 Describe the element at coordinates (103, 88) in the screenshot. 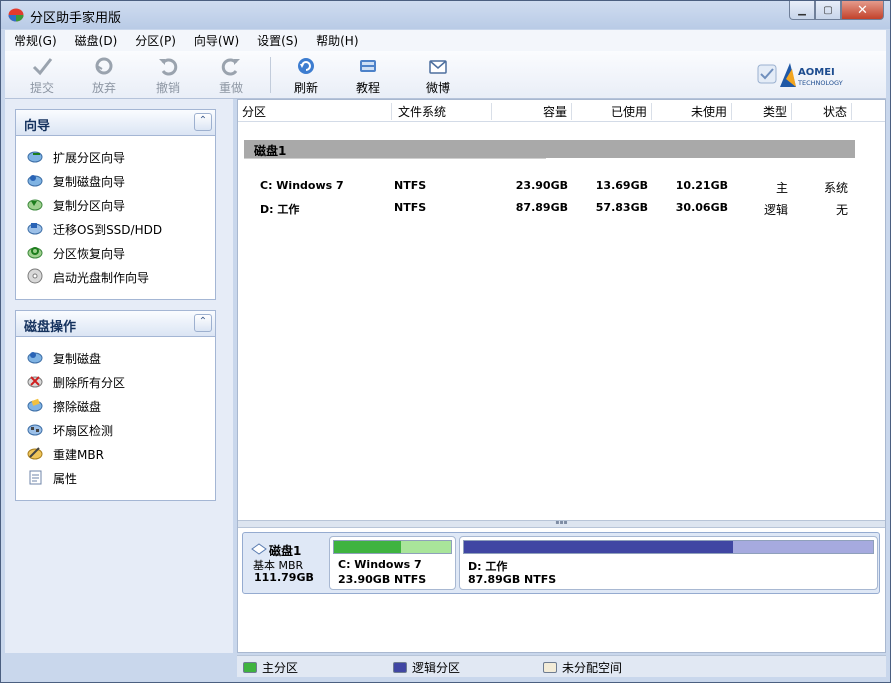

I see `discard-label: 放弃` at that location.